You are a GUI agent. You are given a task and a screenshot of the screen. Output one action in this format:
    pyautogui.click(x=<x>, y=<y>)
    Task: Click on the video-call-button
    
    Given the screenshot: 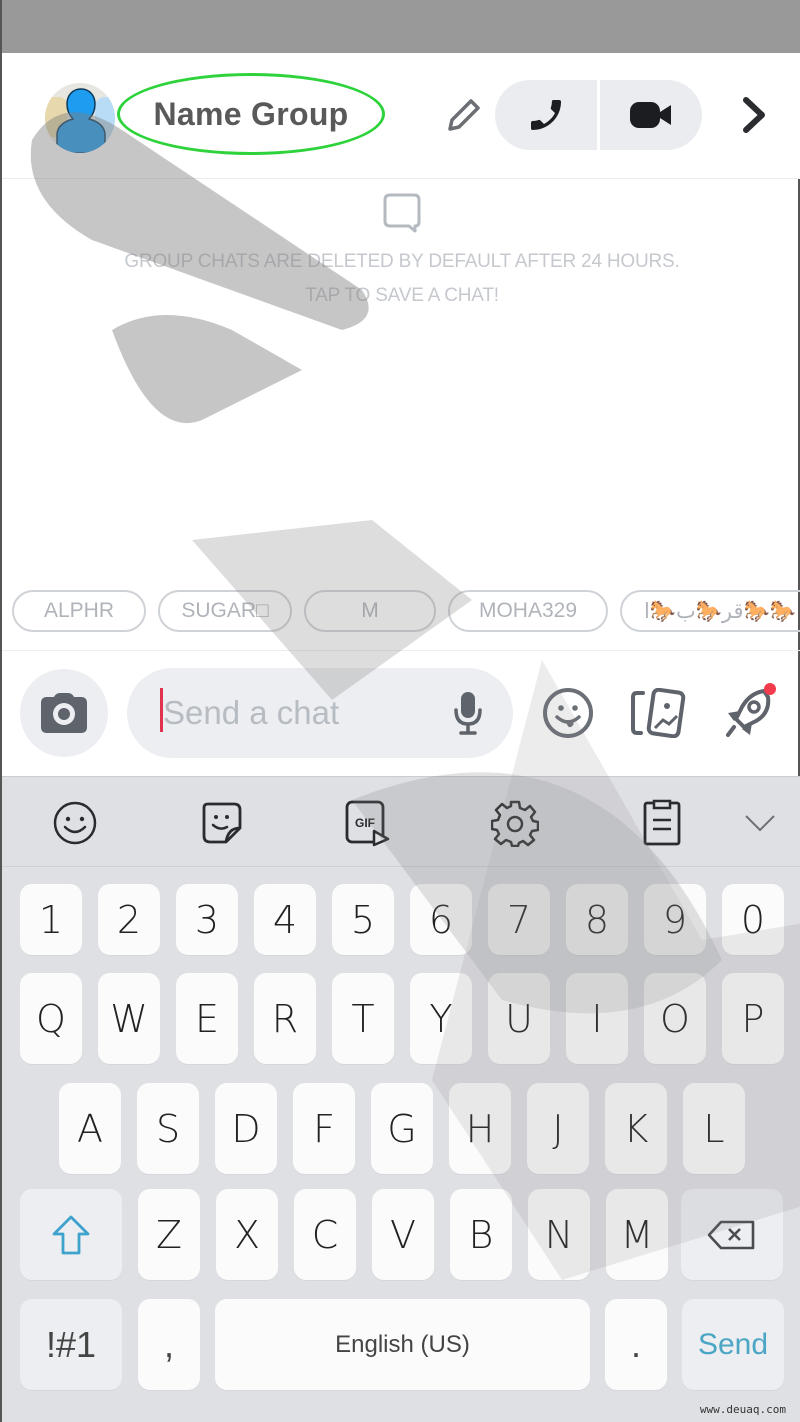 What is the action you would take?
    pyautogui.click(x=651, y=115)
    